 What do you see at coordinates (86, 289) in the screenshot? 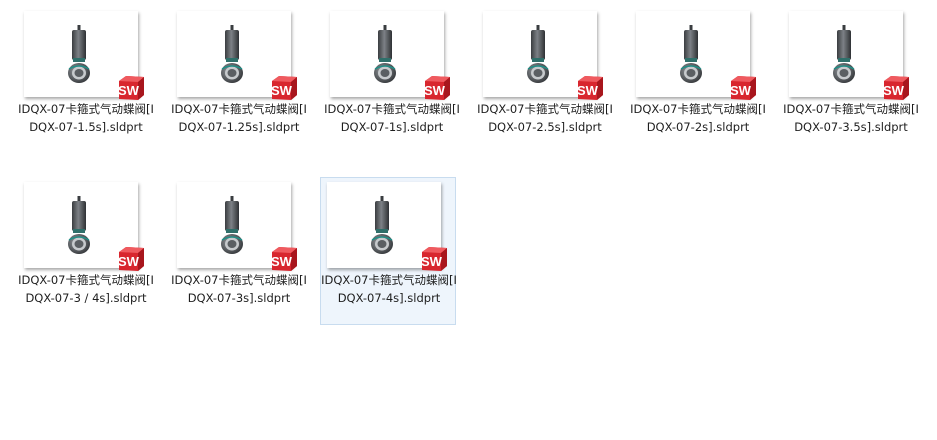
I see `file-name-label: IDQX-07卡箍式气动蝶阀[IDQX-07-3 / 4s].sldprt` at bounding box center [86, 289].